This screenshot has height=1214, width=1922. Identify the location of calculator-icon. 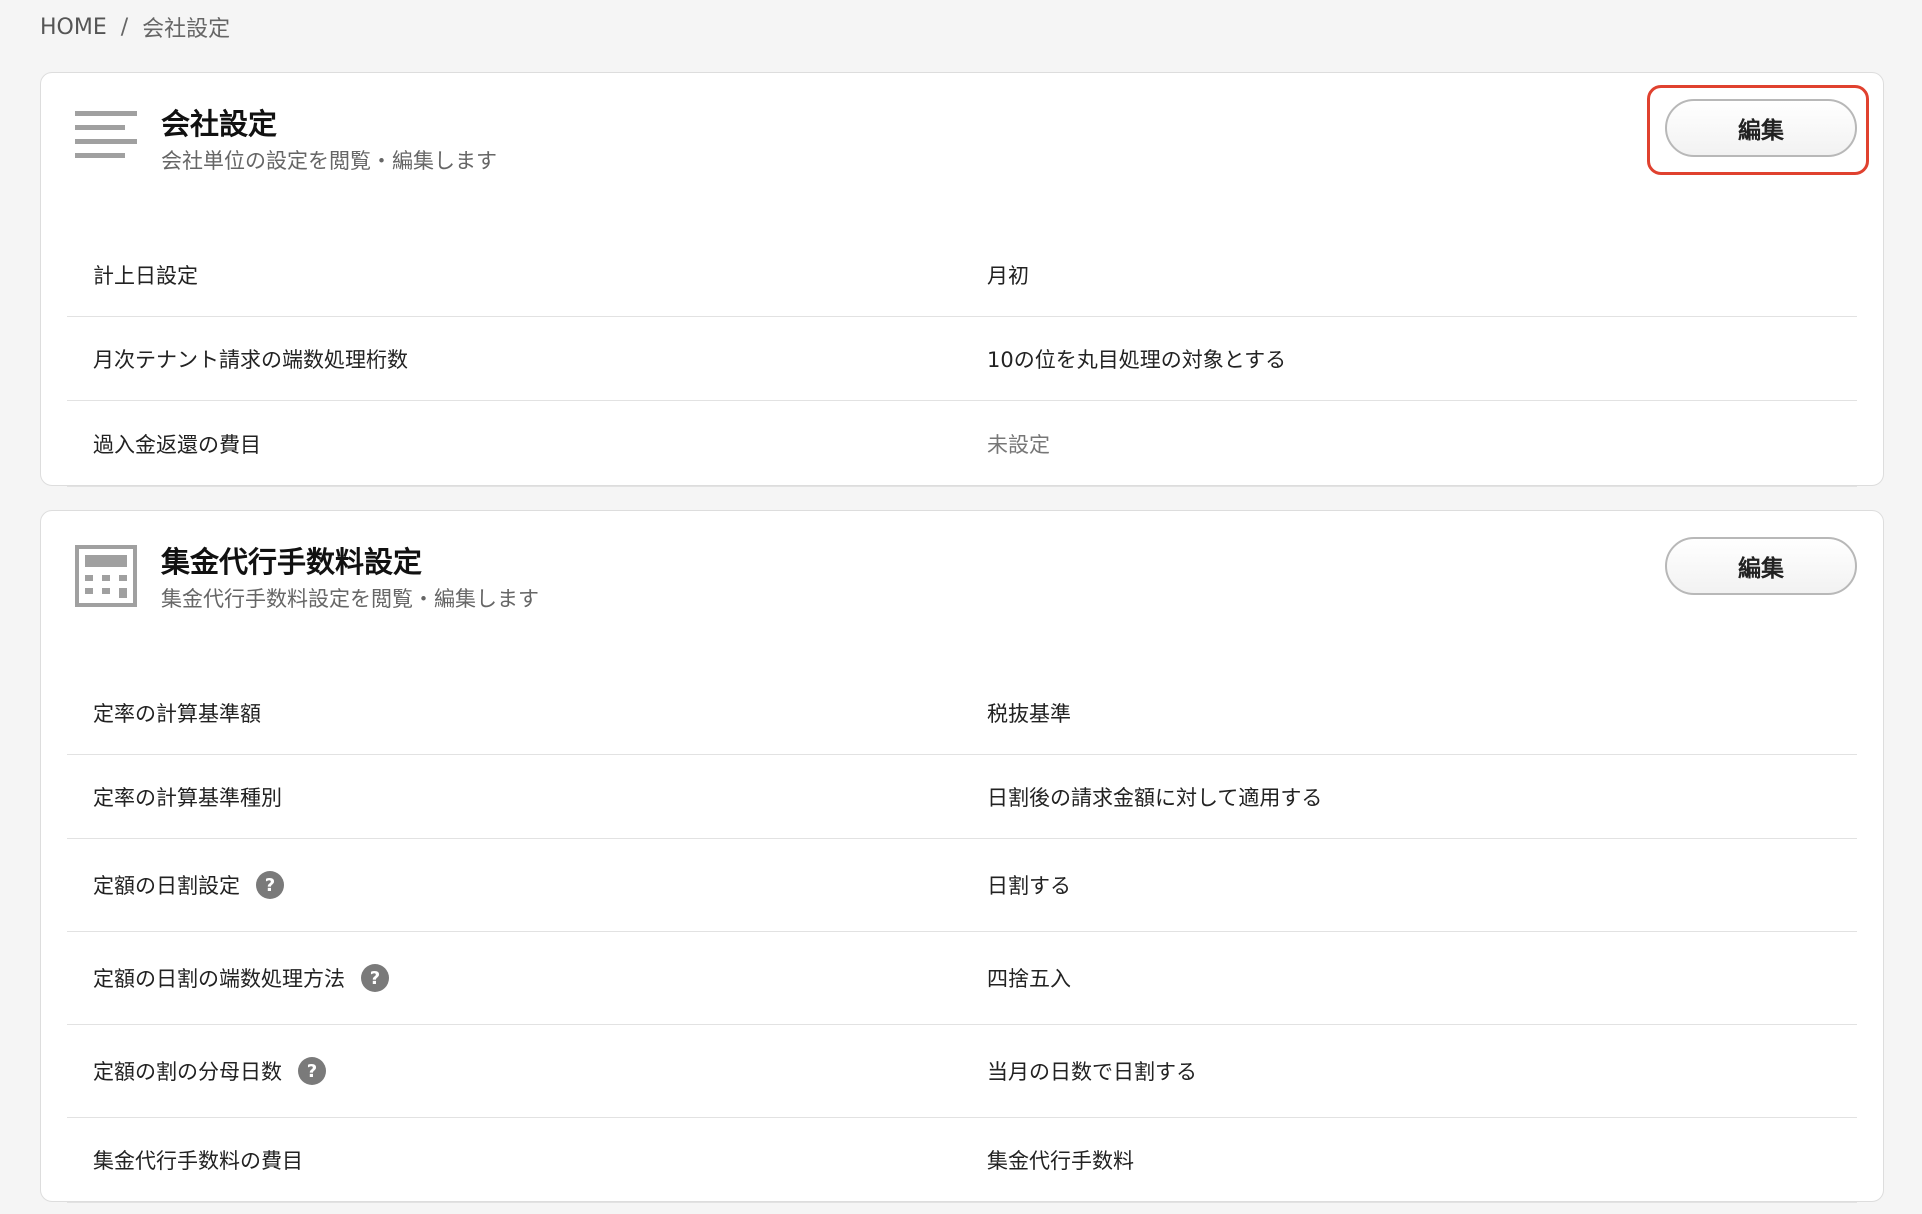
(106, 576).